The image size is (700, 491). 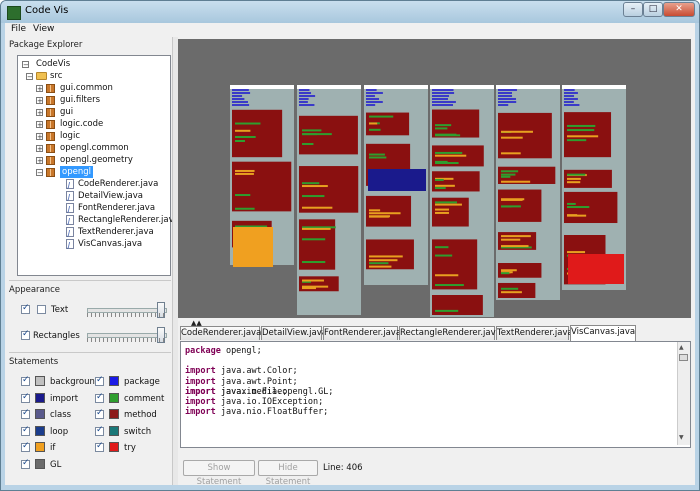 What do you see at coordinates (41, 309) in the screenshot?
I see `text-checkbox` at bounding box center [41, 309].